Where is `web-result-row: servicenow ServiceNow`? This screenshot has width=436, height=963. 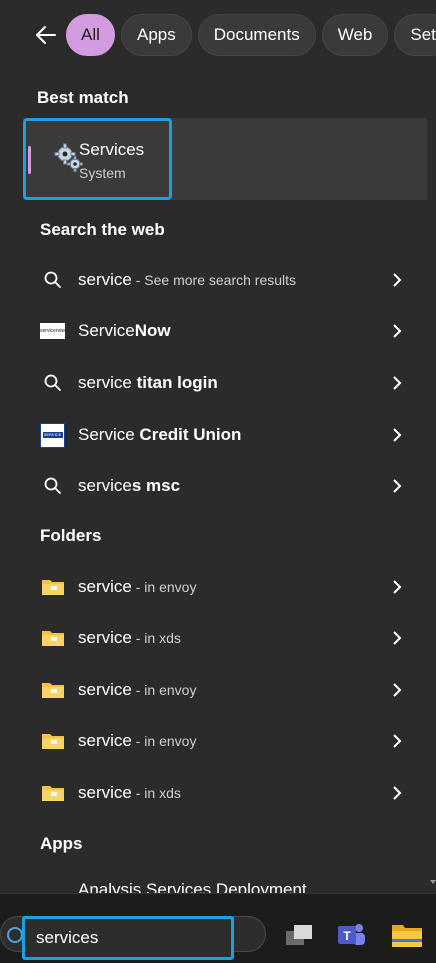 web-result-row: servicenow ServiceNow is located at coordinates (218, 331).